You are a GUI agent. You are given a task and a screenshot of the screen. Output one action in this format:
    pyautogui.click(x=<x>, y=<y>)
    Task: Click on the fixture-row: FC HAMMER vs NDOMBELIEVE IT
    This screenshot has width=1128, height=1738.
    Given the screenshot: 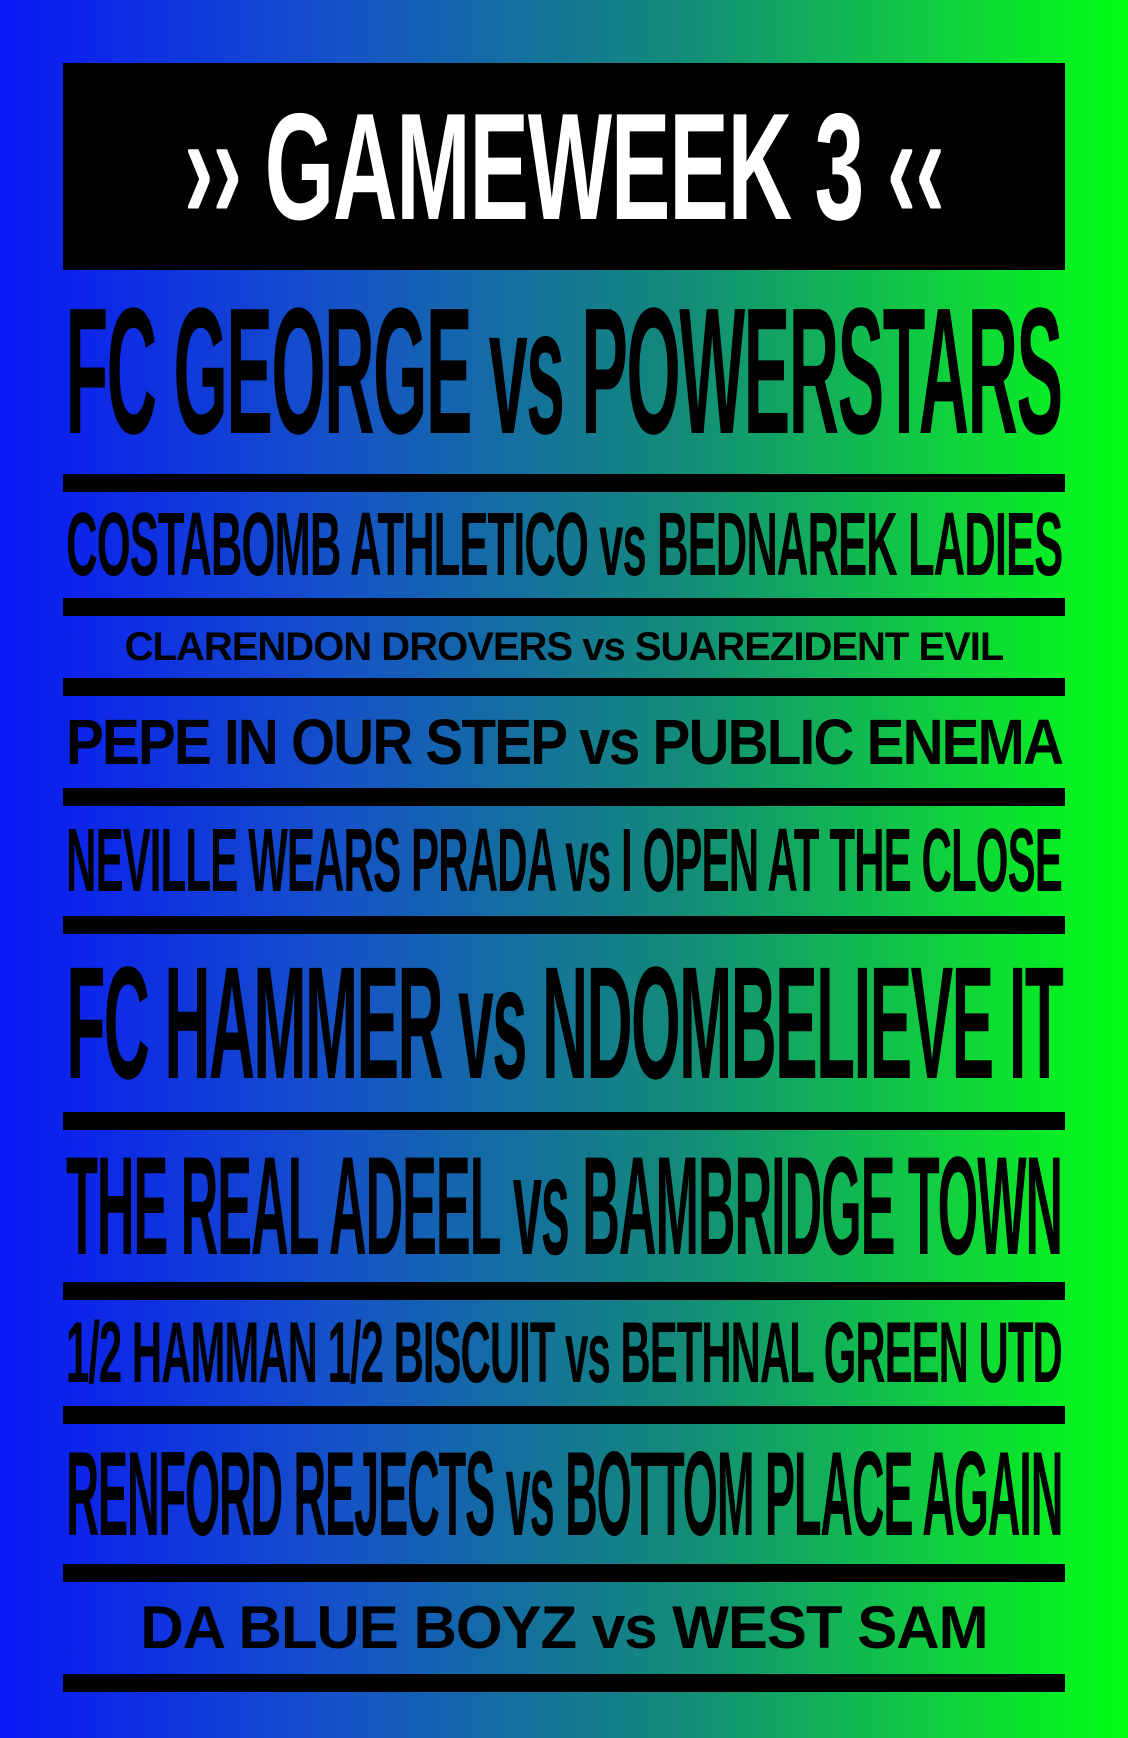 What is the action you would take?
    pyautogui.click(x=564, y=1023)
    